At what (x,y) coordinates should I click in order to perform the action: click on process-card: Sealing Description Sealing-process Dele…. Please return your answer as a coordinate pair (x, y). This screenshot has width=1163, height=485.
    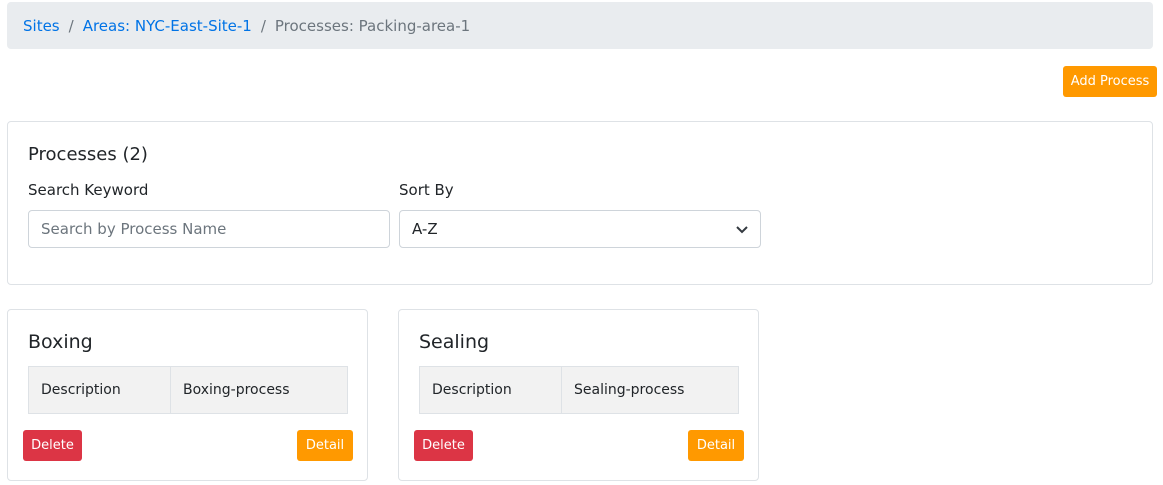
    Looking at the image, I should click on (578, 395).